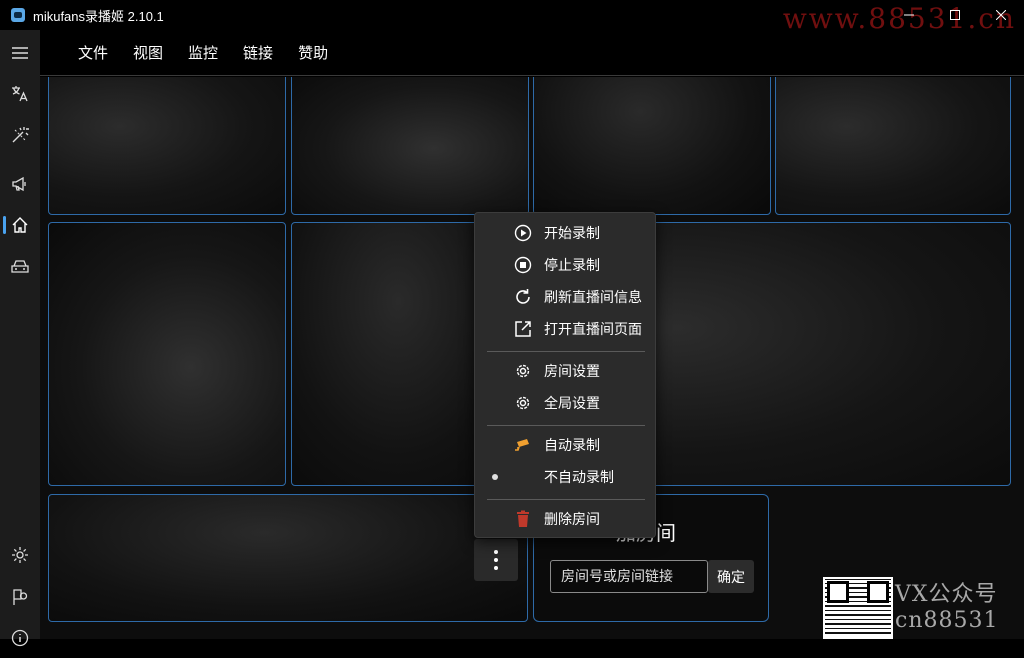 The image size is (1024, 658). I want to click on app-icon, so click(18, 15).